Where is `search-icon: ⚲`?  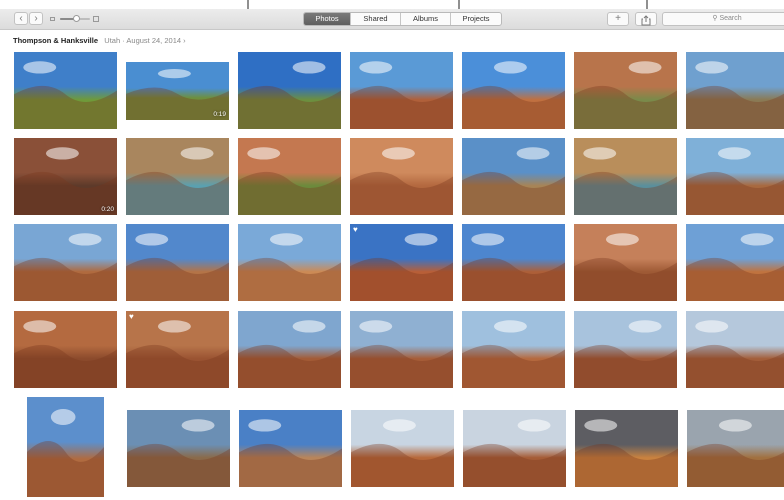 search-icon: ⚲ is located at coordinates (715, 18).